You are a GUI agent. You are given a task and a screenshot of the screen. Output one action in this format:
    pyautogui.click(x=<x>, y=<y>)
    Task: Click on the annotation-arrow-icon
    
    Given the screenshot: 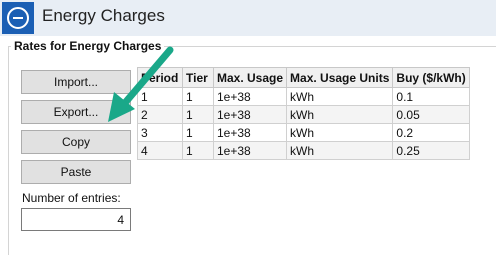 What is the action you would take?
    pyautogui.click(x=141, y=84)
    